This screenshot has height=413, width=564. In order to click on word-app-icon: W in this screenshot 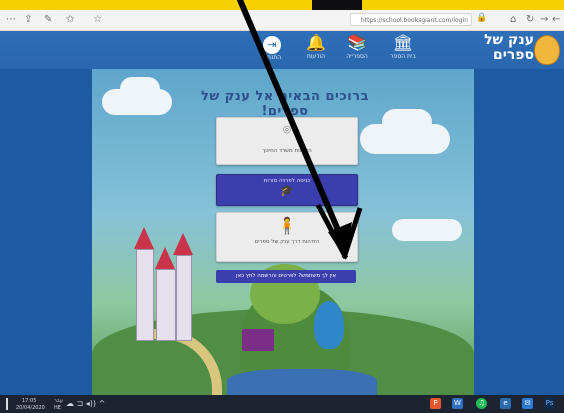, I will do `click(457, 403)`.